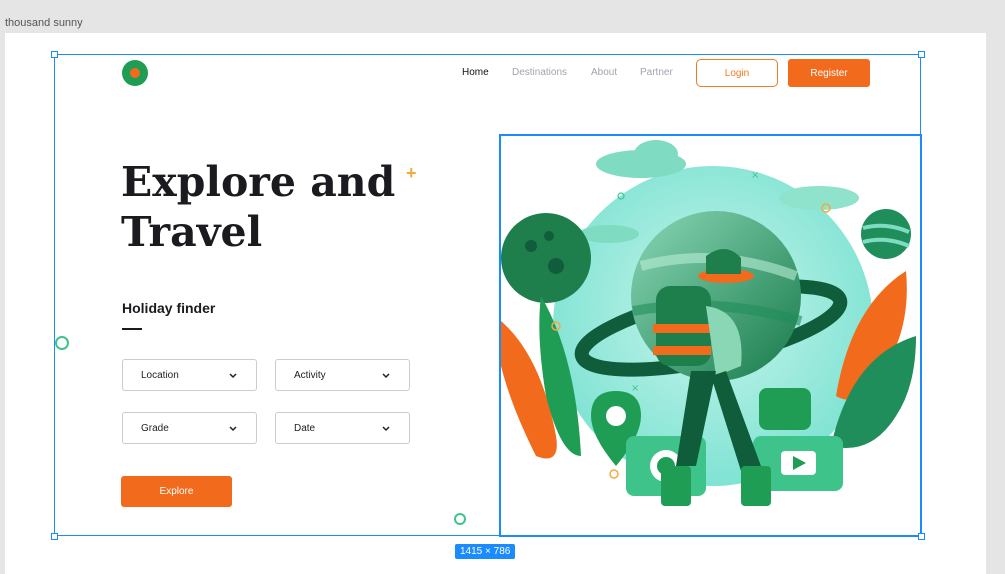 This screenshot has height=574, width=1005. Describe the element at coordinates (54, 54) in the screenshot. I see `resize-handle-top-left` at that location.